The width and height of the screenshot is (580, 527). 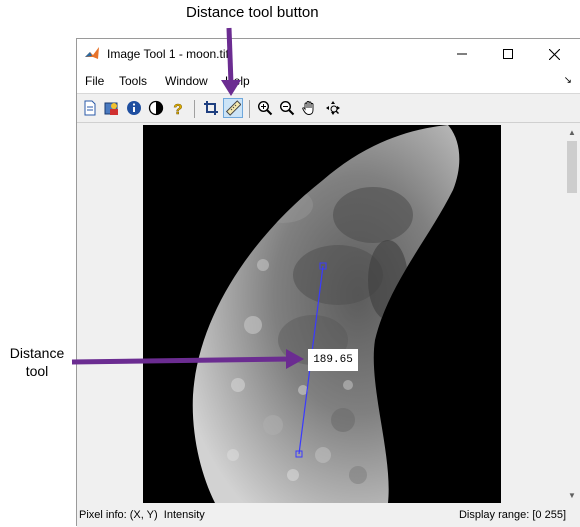 I want to click on menu-bar: File Tools Window Help ↘, so click(x=328, y=81).